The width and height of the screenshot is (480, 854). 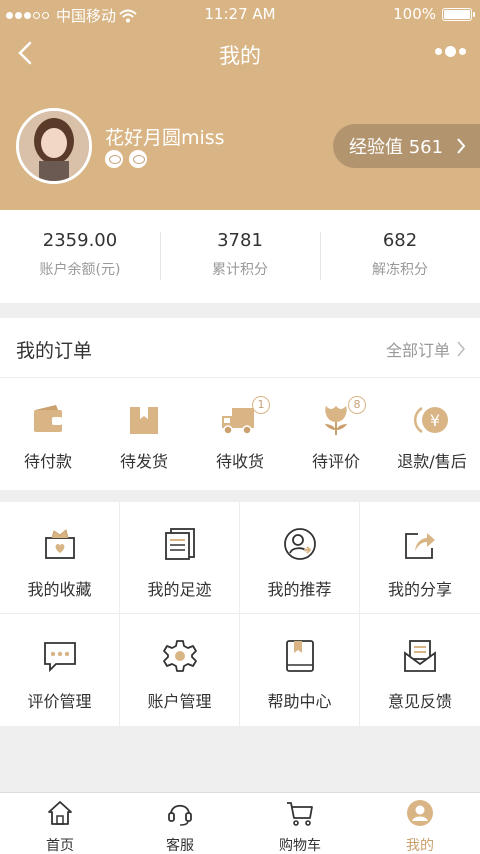 I want to click on avatar, so click(x=54, y=146).